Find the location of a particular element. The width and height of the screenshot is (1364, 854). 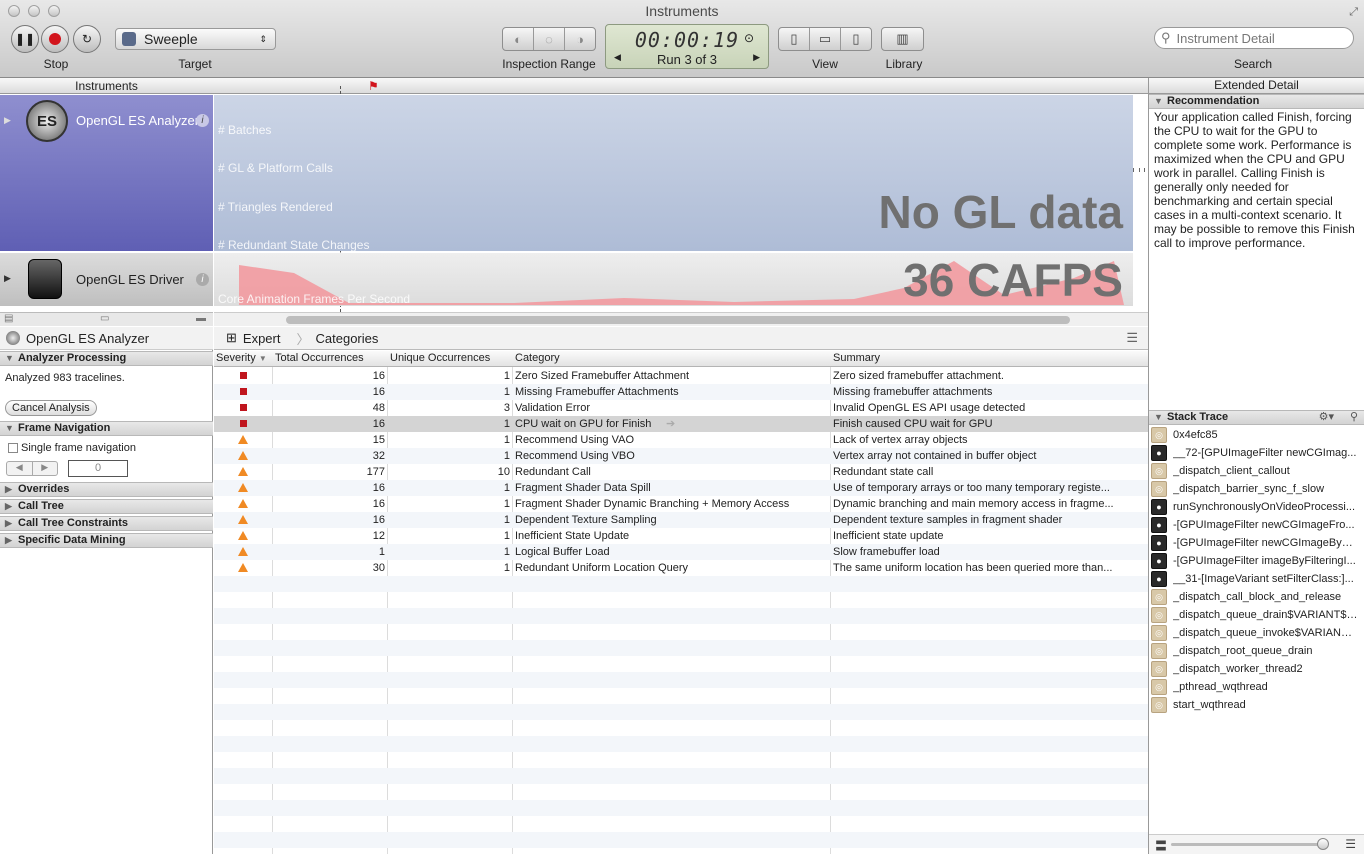

stack-frame: ◎ _pthread_wqthread is located at coordinates (1256, 687).